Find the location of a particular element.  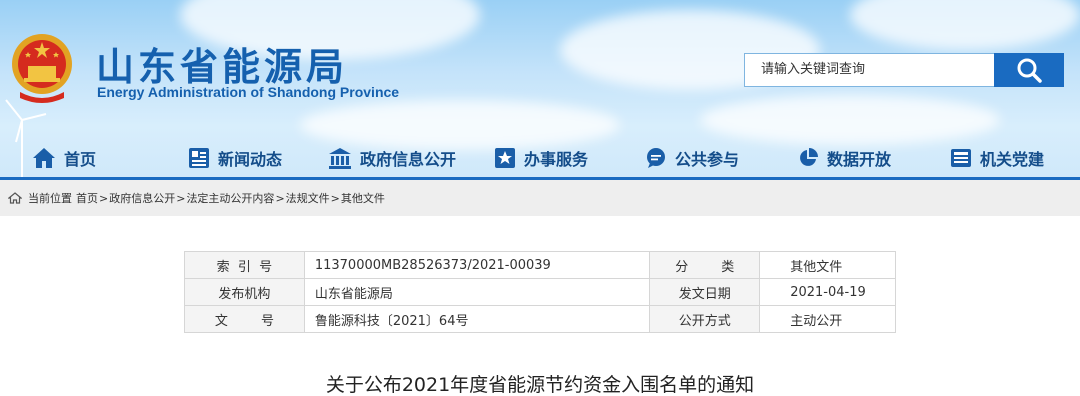

breadcrumb-item-regulations: 法规文件 is located at coordinates (308, 198).